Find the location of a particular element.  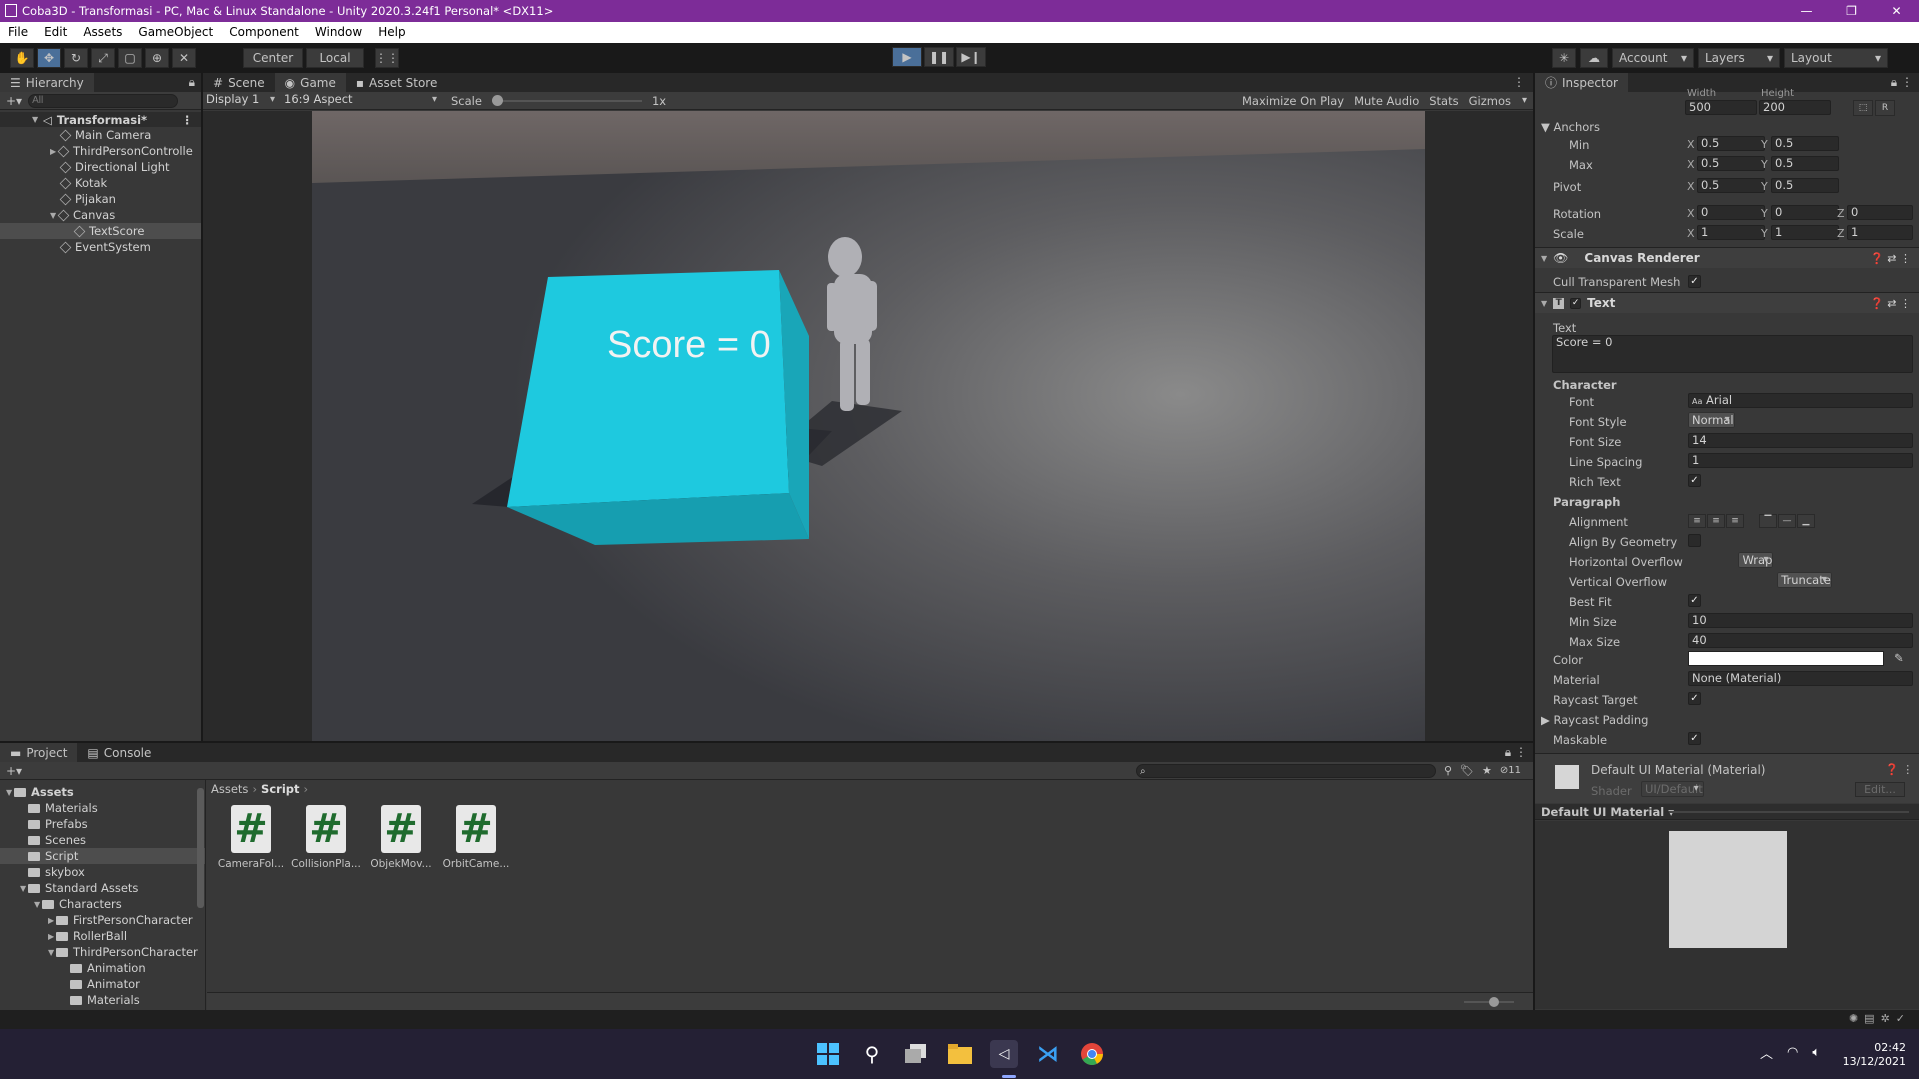

color-swatch is located at coordinates (1786, 658).